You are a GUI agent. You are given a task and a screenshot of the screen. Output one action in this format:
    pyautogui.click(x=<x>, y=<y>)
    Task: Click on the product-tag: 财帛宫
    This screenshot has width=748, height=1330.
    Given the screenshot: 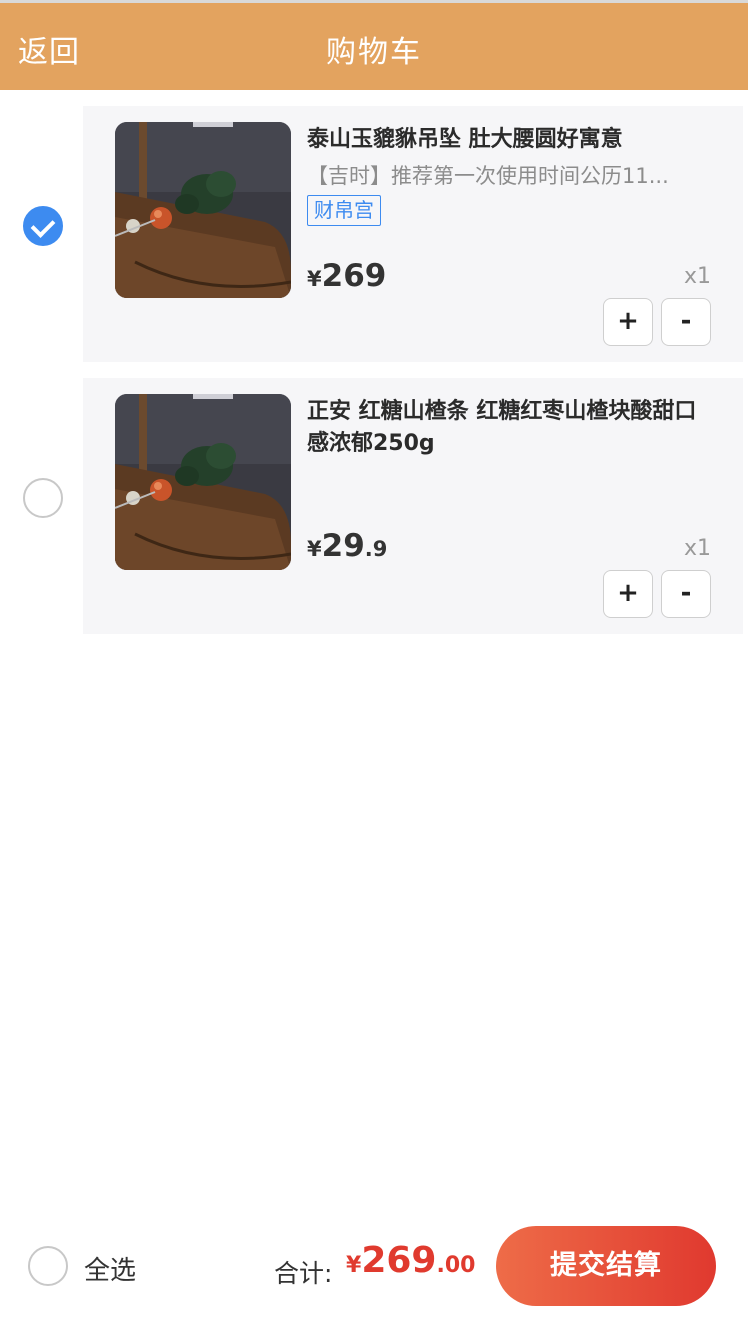 What is the action you would take?
    pyautogui.click(x=344, y=210)
    